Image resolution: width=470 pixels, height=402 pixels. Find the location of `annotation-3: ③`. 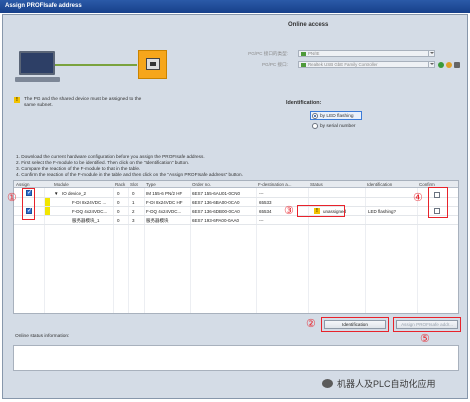

annotation-3: ③ is located at coordinates (289, 211).